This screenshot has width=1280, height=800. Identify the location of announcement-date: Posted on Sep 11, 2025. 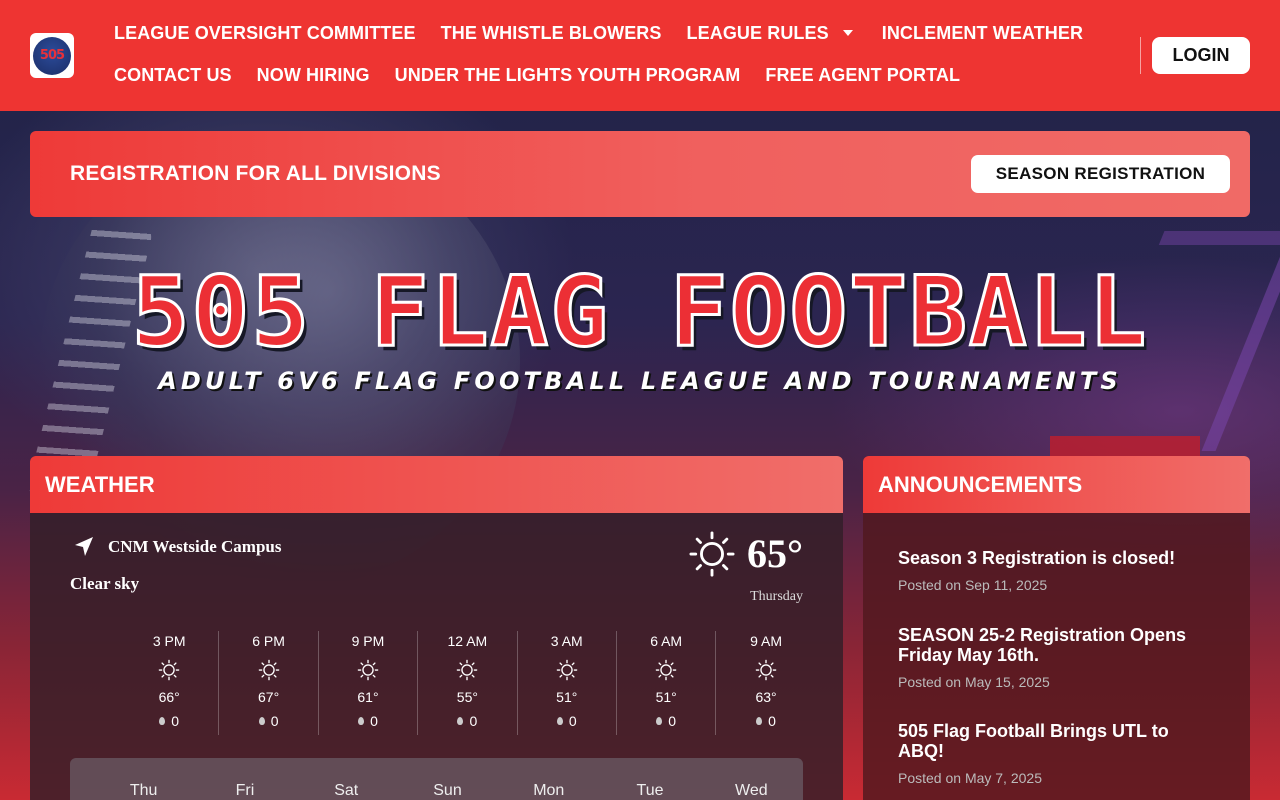
(973, 585).